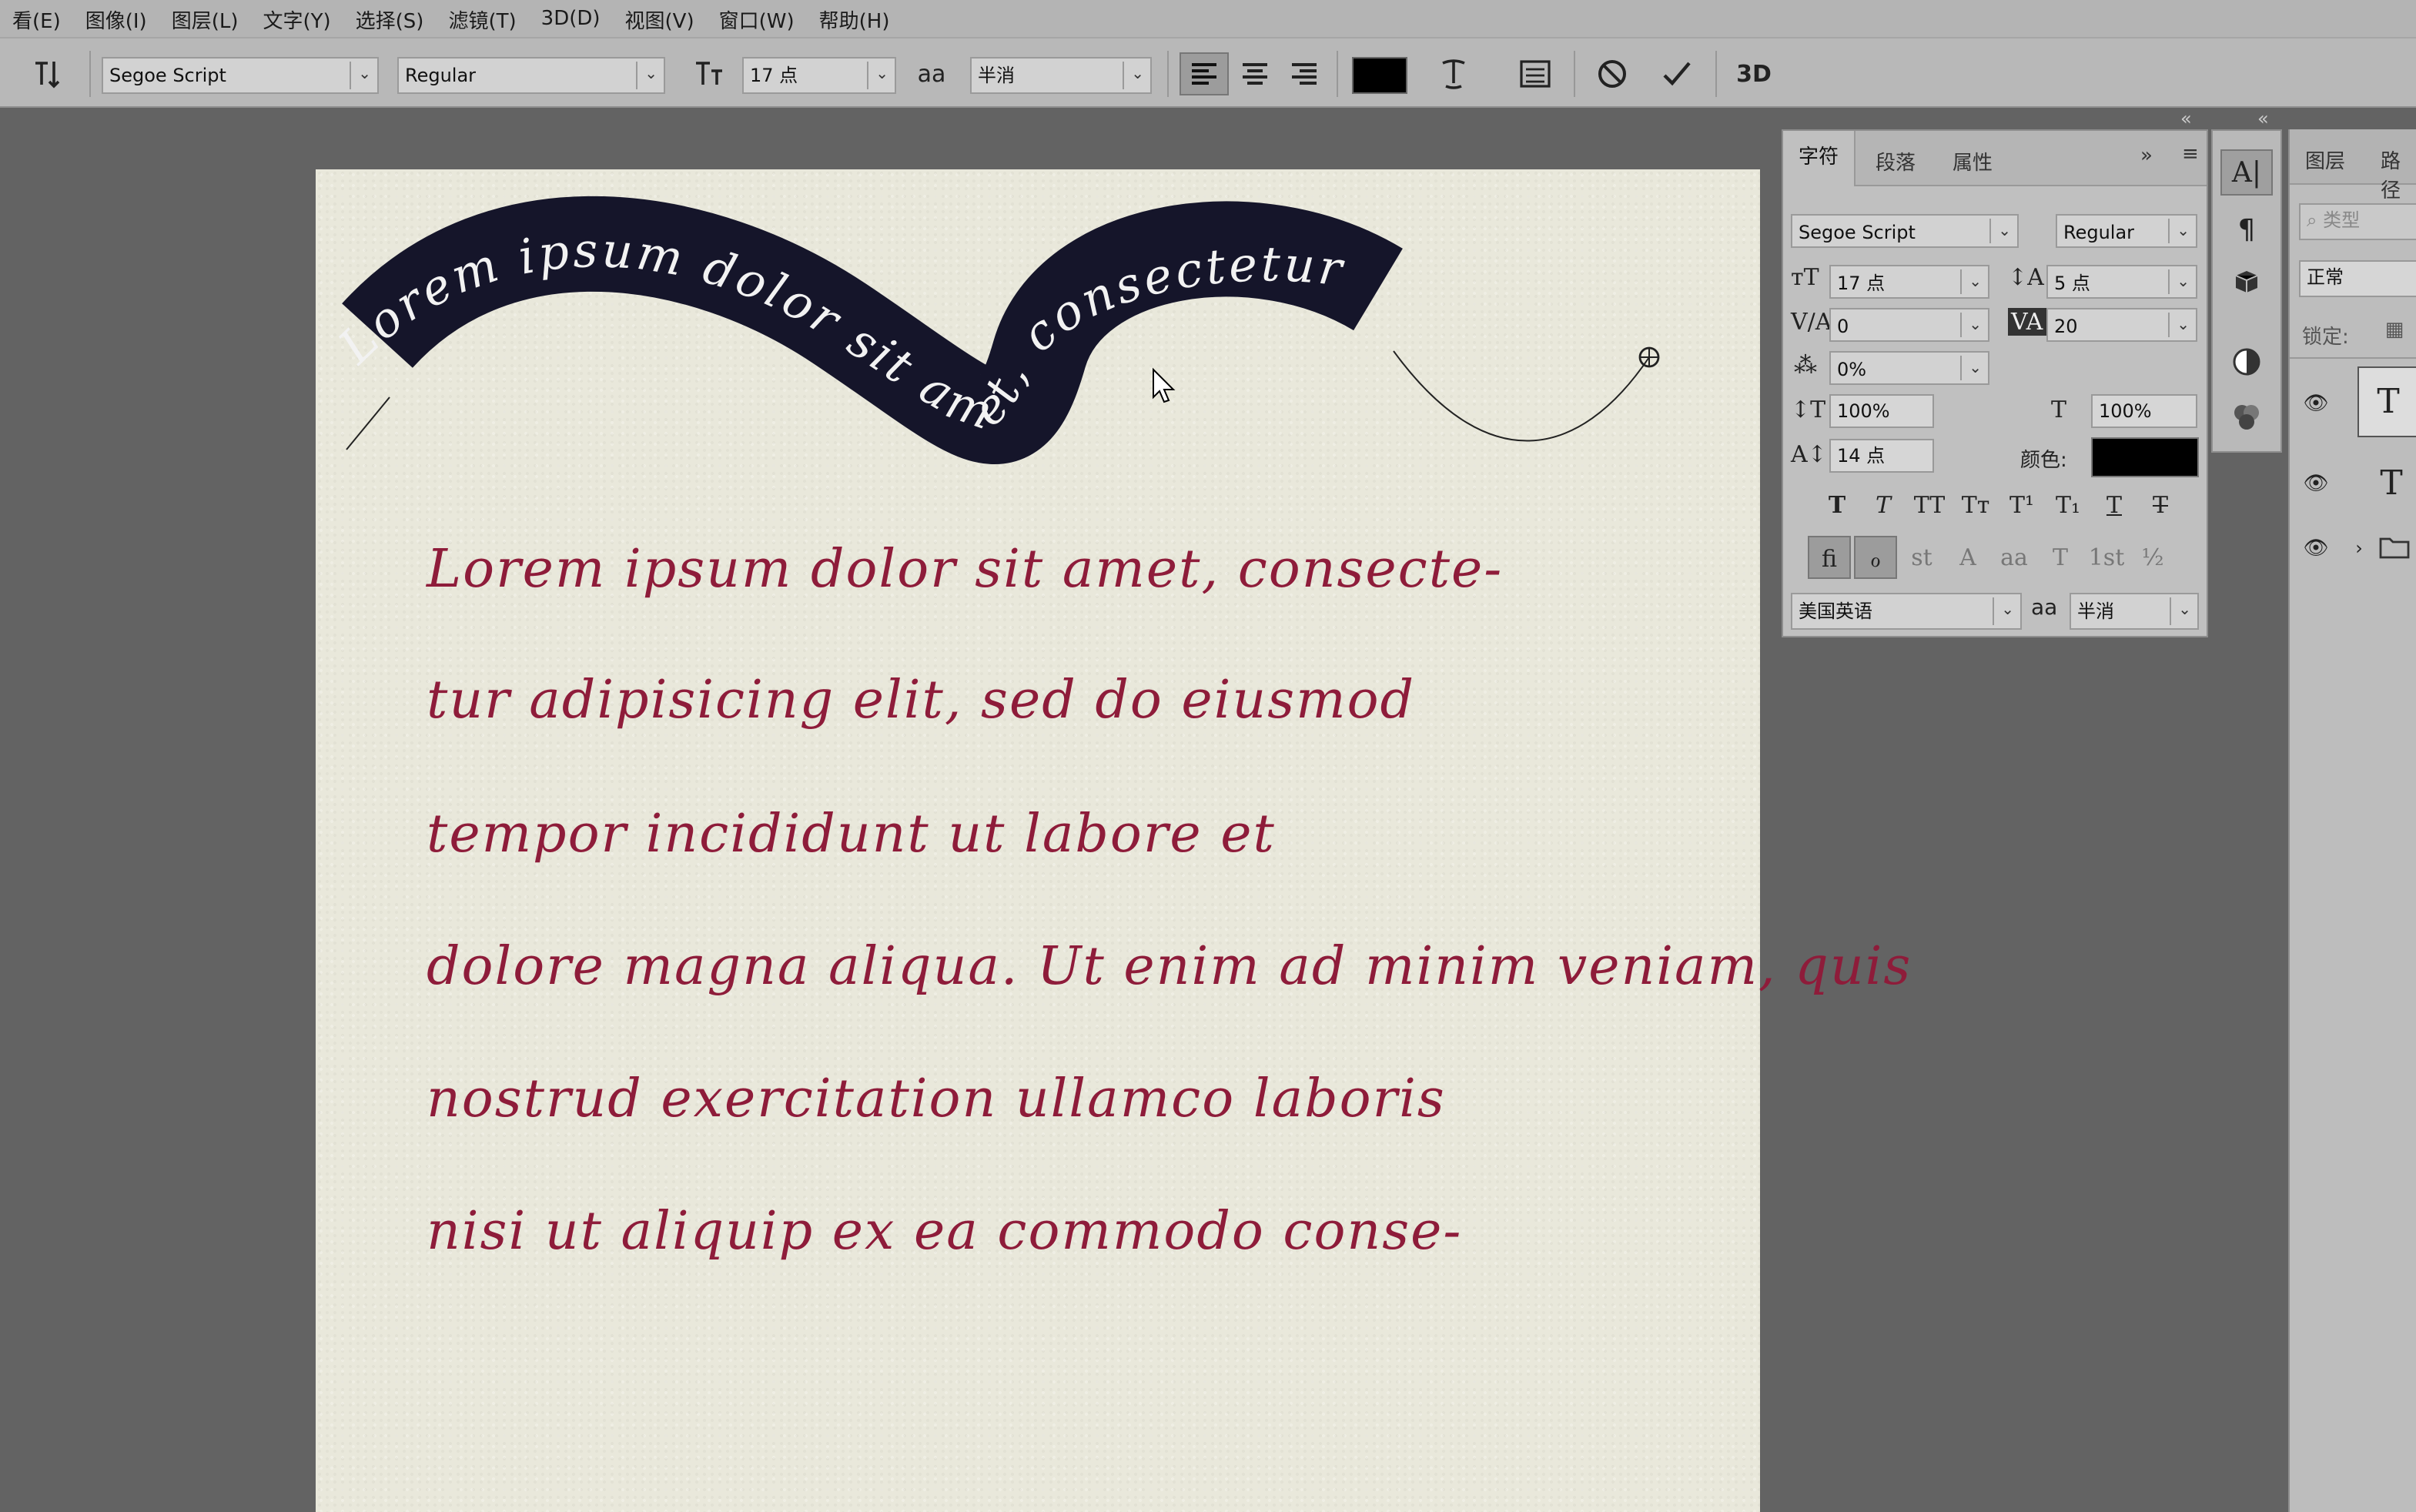 The width and height of the screenshot is (2416, 1512). I want to click on text-orientation-icon, so click(49, 74).